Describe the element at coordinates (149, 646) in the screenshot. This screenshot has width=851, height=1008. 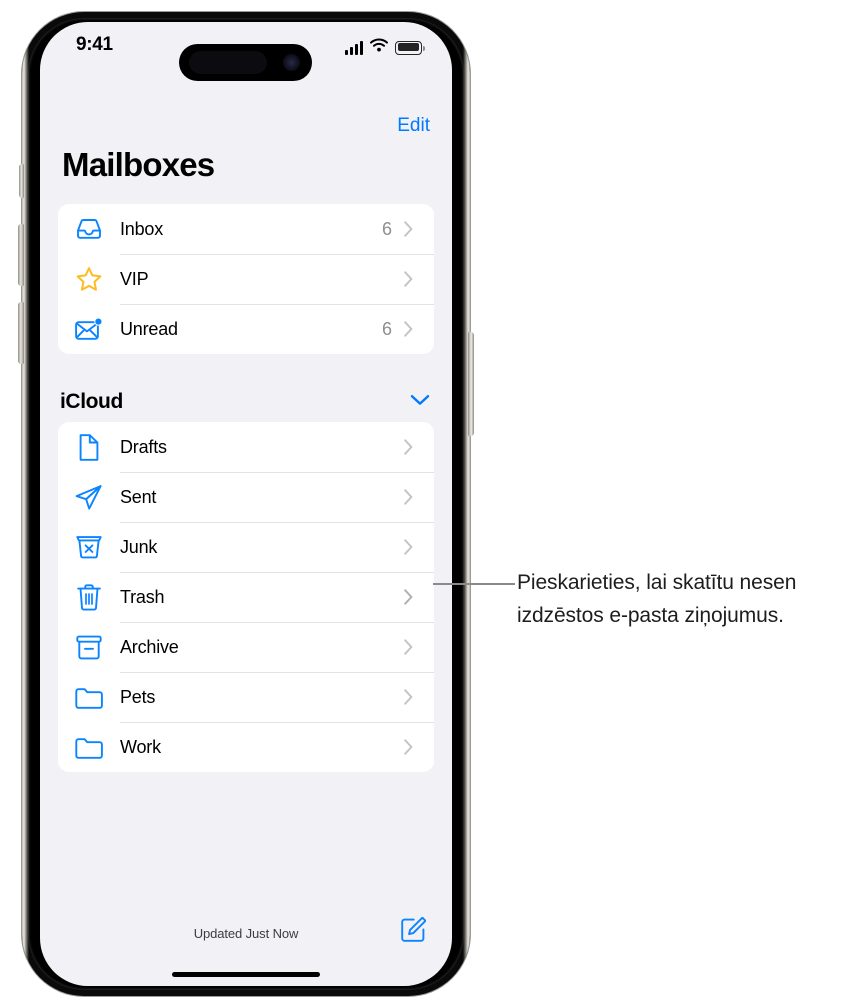
I see `mailbox-label: Archive` at that location.